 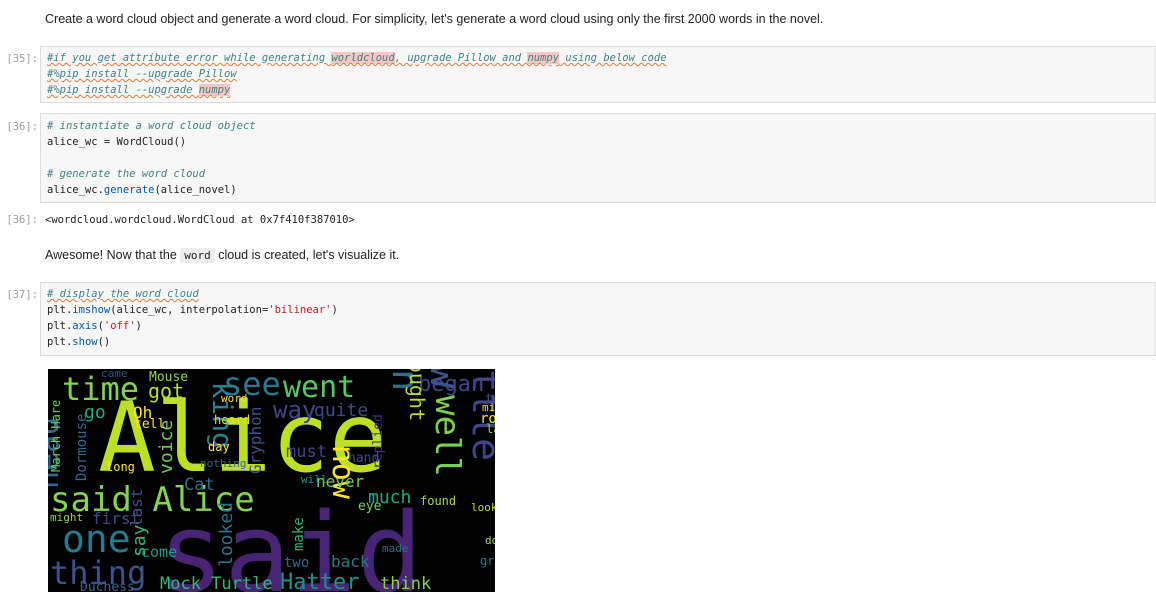 I want to click on word-cloud-word: came, so click(x=114, y=374).